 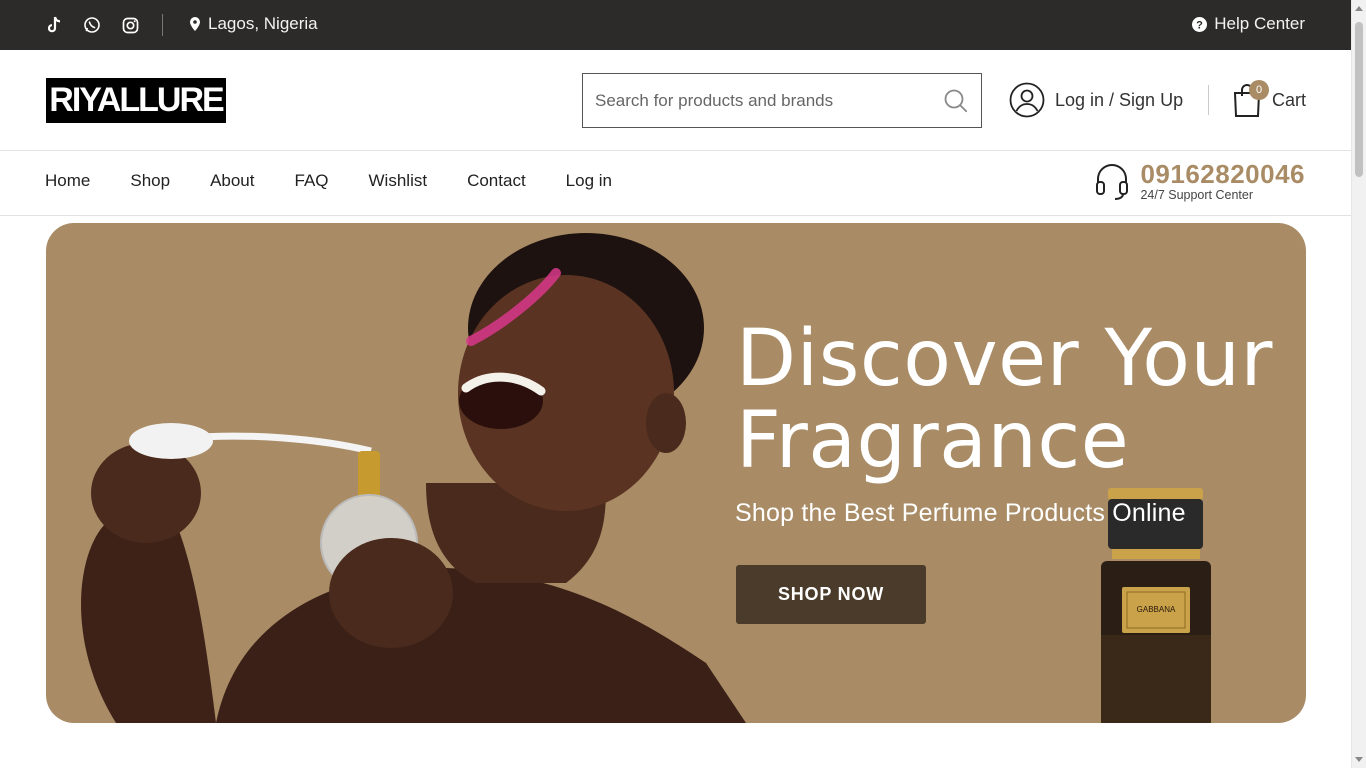 I want to click on tiktok-icon, so click(x=54, y=25).